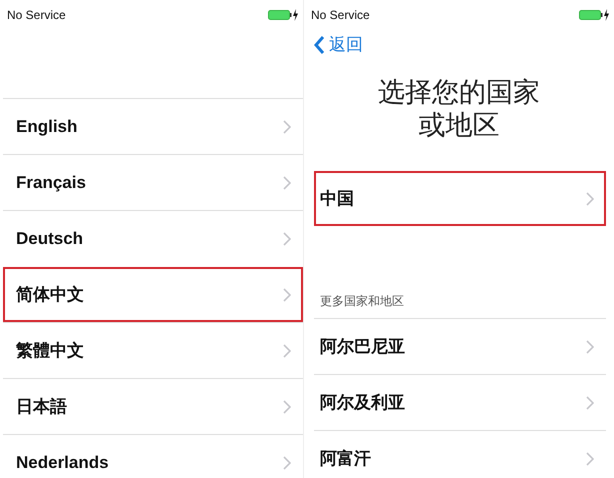  I want to click on list-row: 繁體中文, so click(153, 350).